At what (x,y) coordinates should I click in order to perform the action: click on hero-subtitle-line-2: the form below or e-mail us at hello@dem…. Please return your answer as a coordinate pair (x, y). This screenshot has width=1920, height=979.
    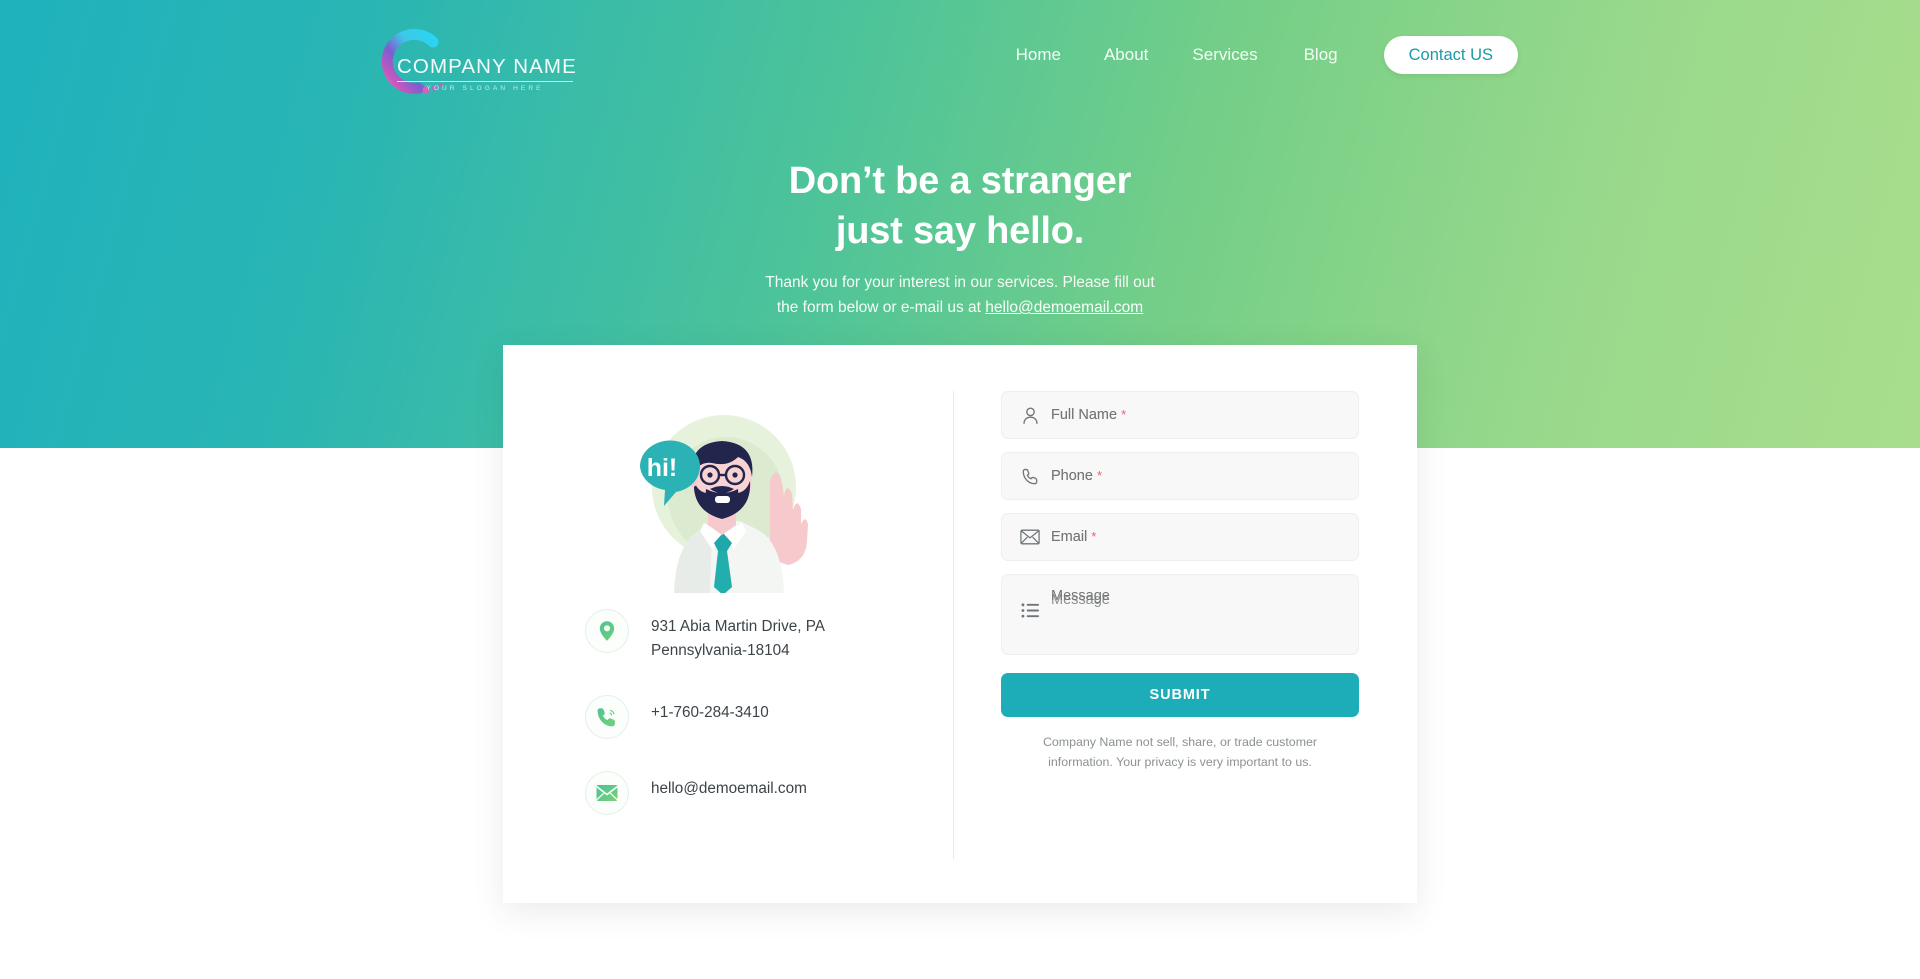
    Looking at the image, I should click on (960, 307).